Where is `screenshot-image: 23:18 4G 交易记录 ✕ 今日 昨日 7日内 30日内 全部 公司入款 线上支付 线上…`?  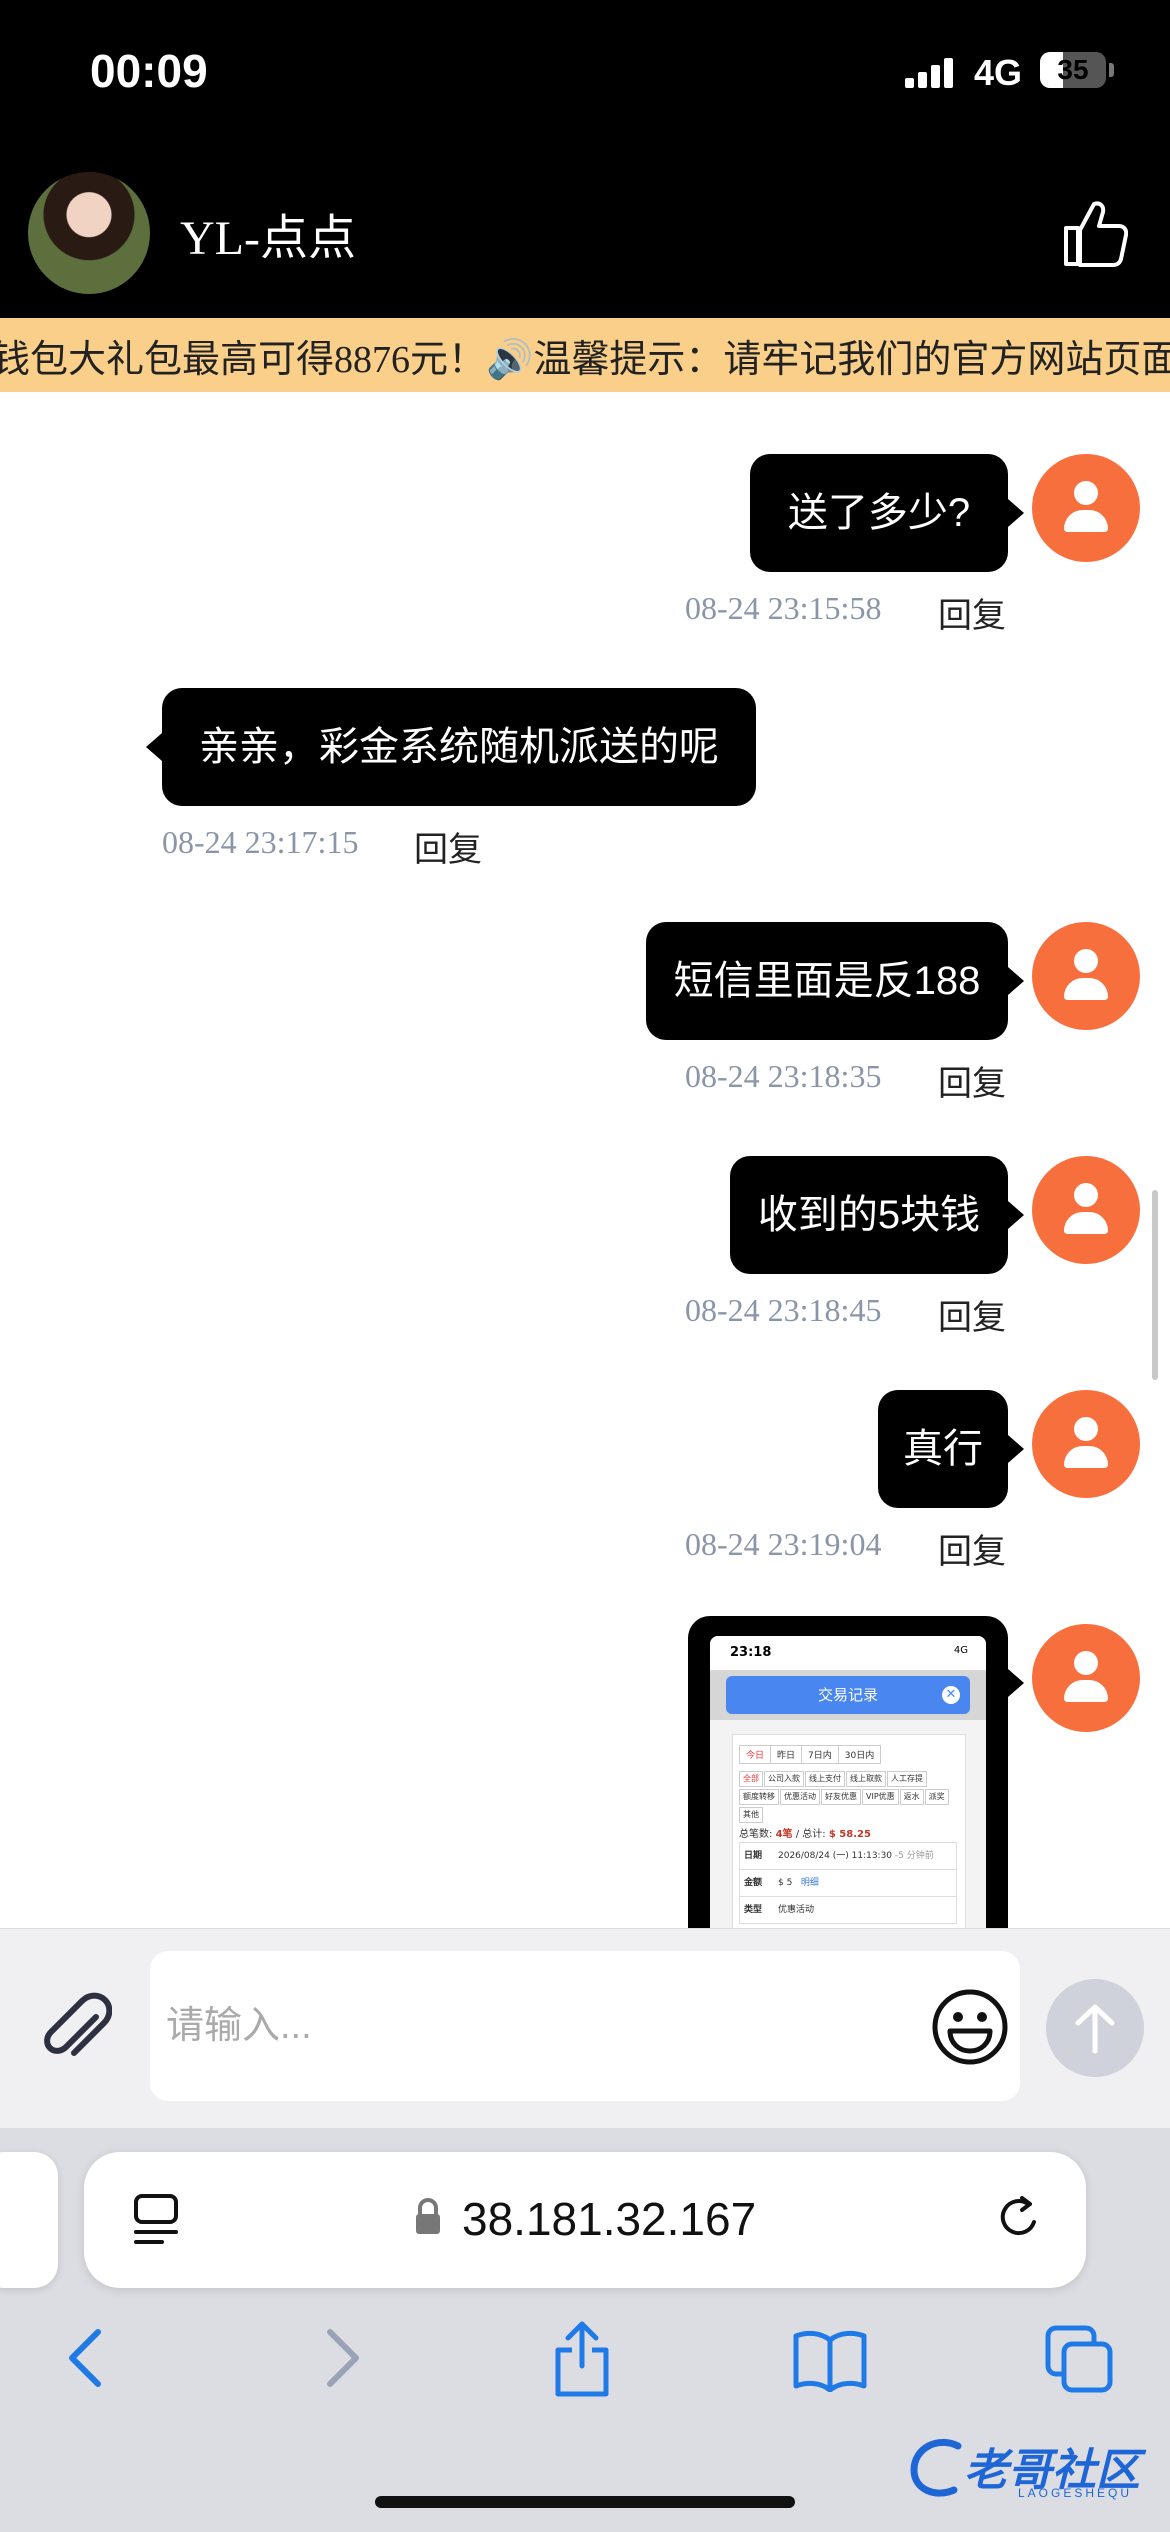 screenshot-image: 23:18 4G 交易记录 ✕ 今日 昨日 7日内 30日内 全部 公司入款 线上支付 线上… is located at coordinates (848, 1782).